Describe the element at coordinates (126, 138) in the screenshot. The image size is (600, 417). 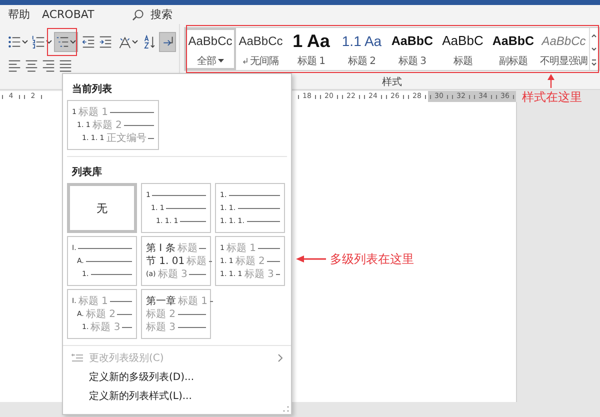
I see `level-label: 正文编号` at that location.